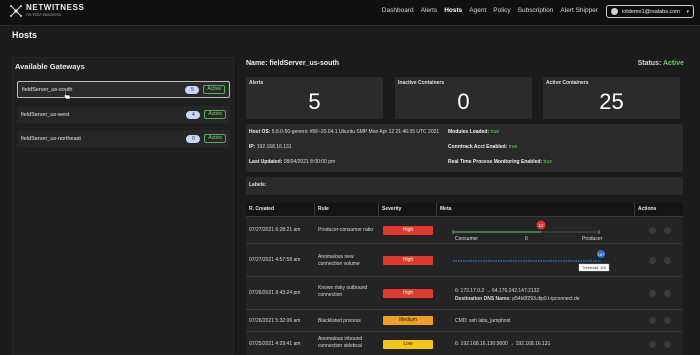 This screenshot has height=355, width=700. I want to click on gateway-name: fieldServer_us-south, so click(47, 89).